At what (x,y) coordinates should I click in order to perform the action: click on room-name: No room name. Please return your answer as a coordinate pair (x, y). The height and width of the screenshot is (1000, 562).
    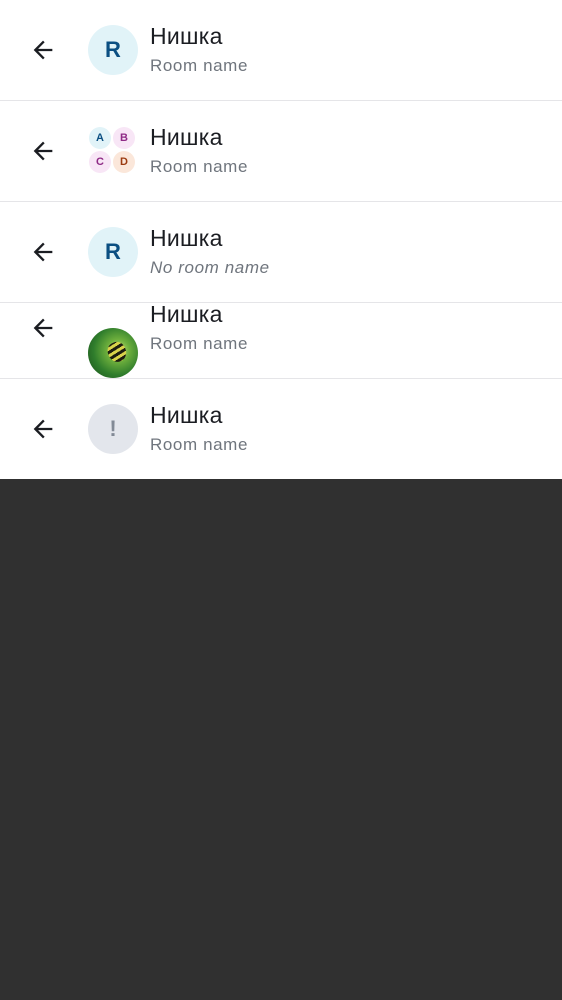
    Looking at the image, I should click on (210, 267).